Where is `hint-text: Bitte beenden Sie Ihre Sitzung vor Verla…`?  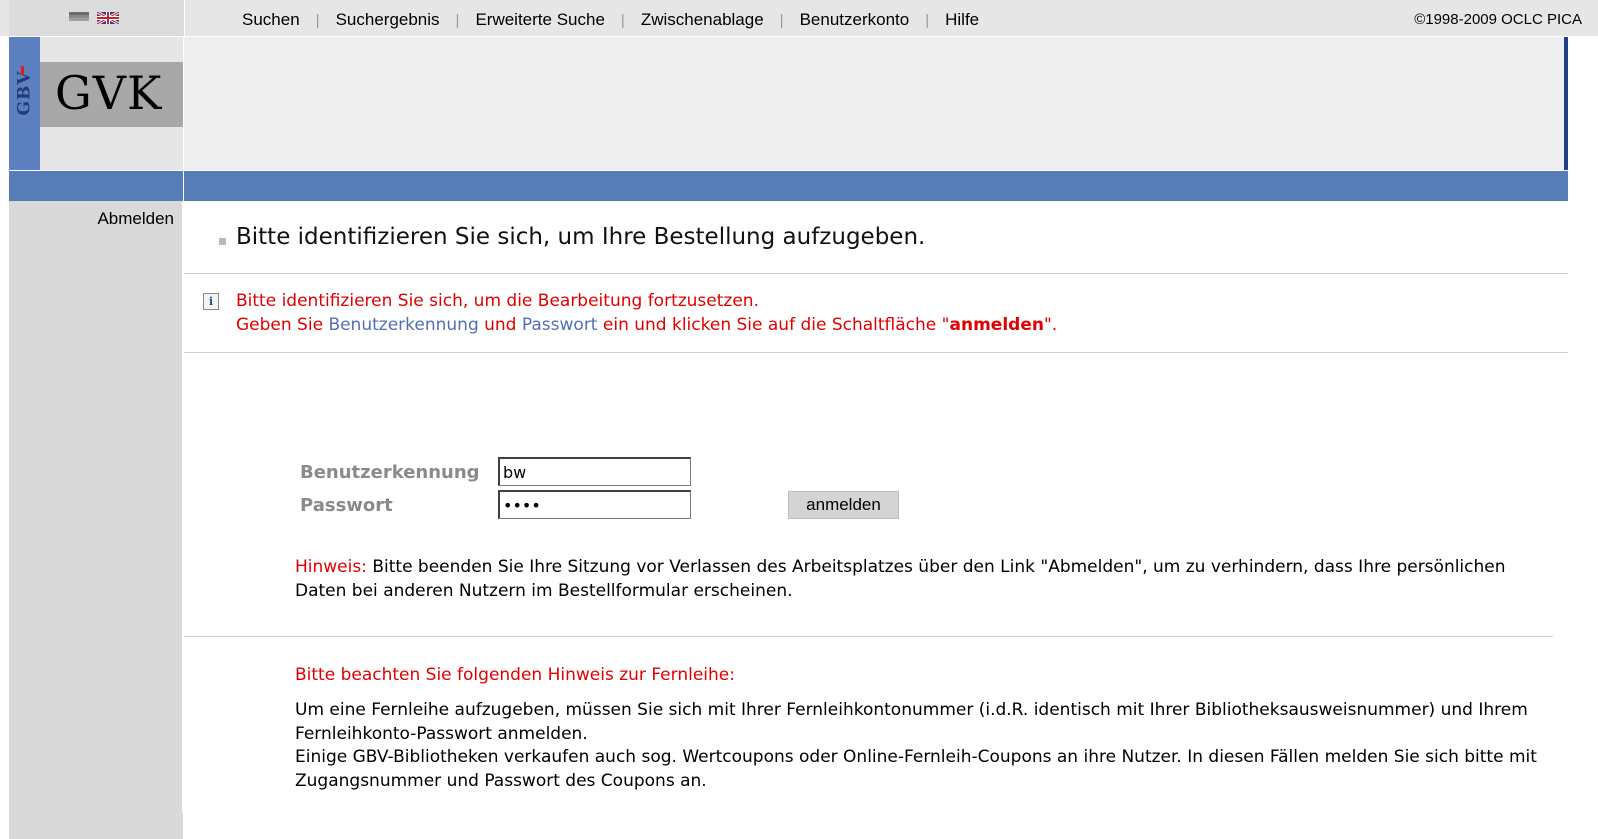 hint-text: Bitte beenden Sie Ihre Sitzung vor Verla… is located at coordinates (900, 579).